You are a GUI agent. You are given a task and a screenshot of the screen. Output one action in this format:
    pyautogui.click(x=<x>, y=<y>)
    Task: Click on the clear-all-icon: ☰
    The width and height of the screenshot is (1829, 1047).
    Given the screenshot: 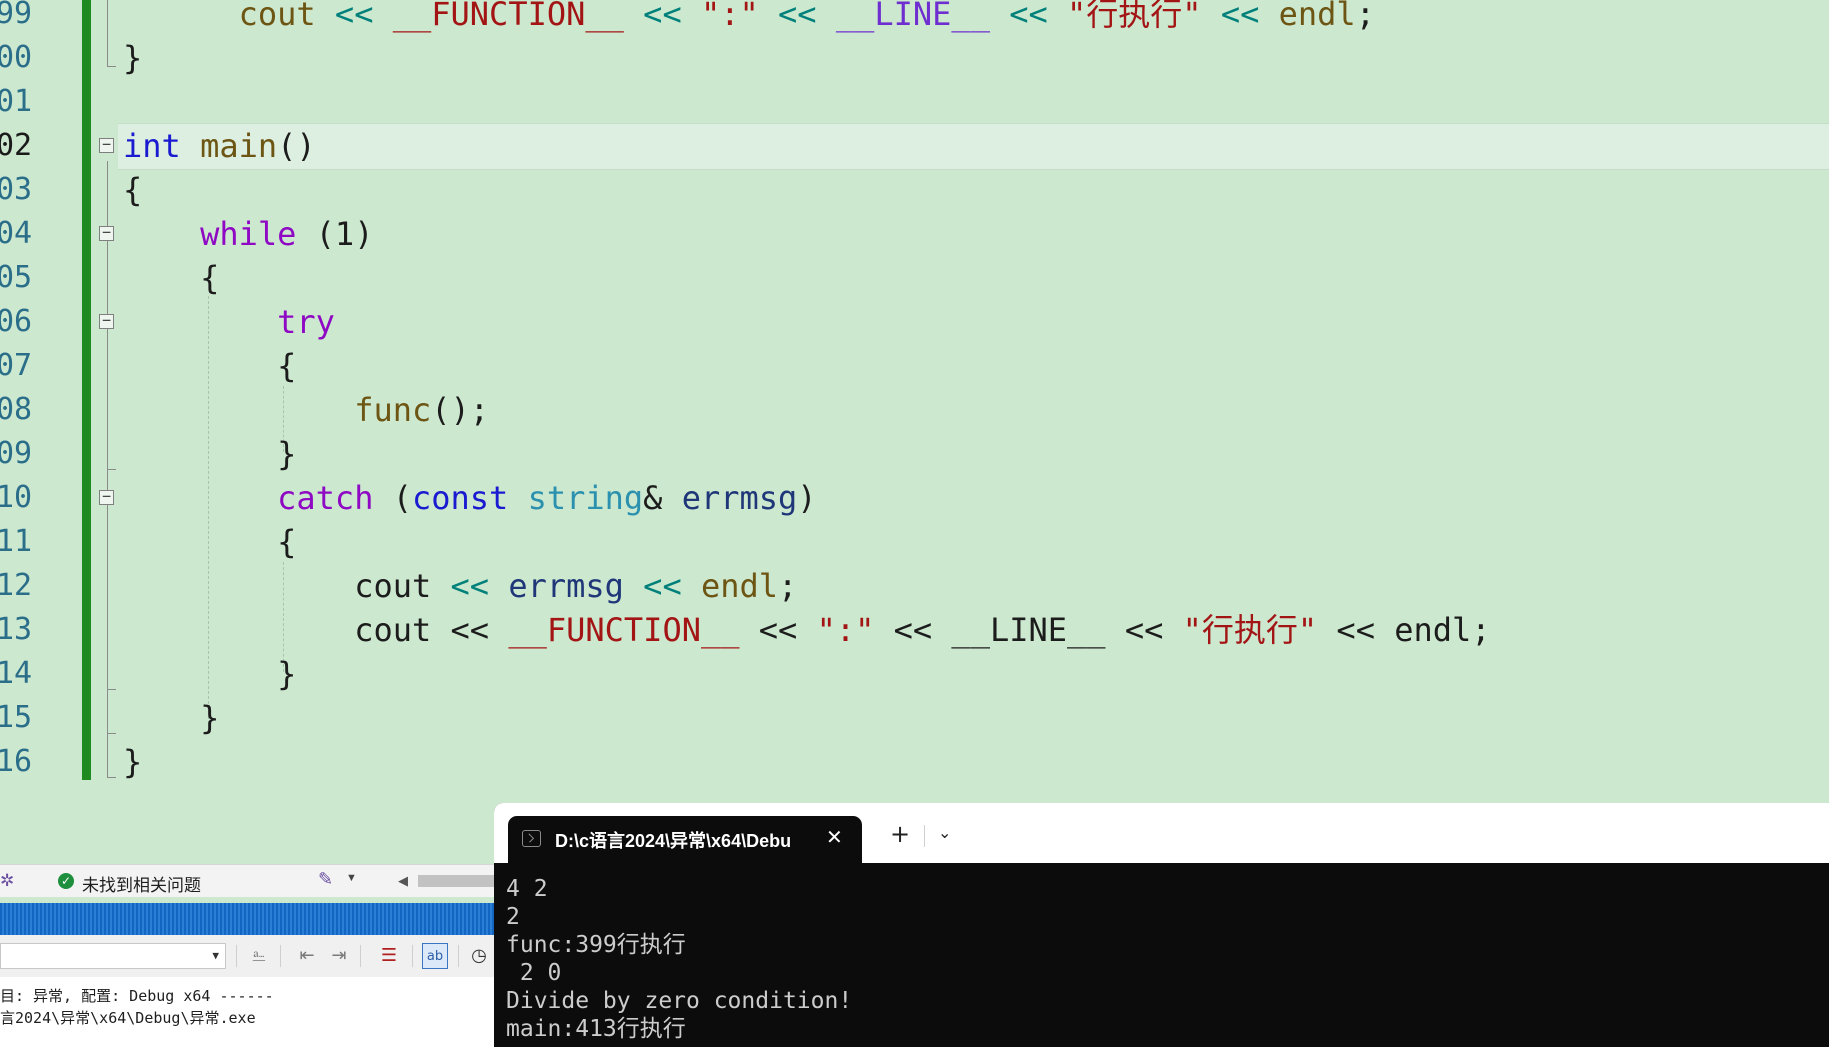 What is the action you would take?
    pyautogui.click(x=389, y=956)
    